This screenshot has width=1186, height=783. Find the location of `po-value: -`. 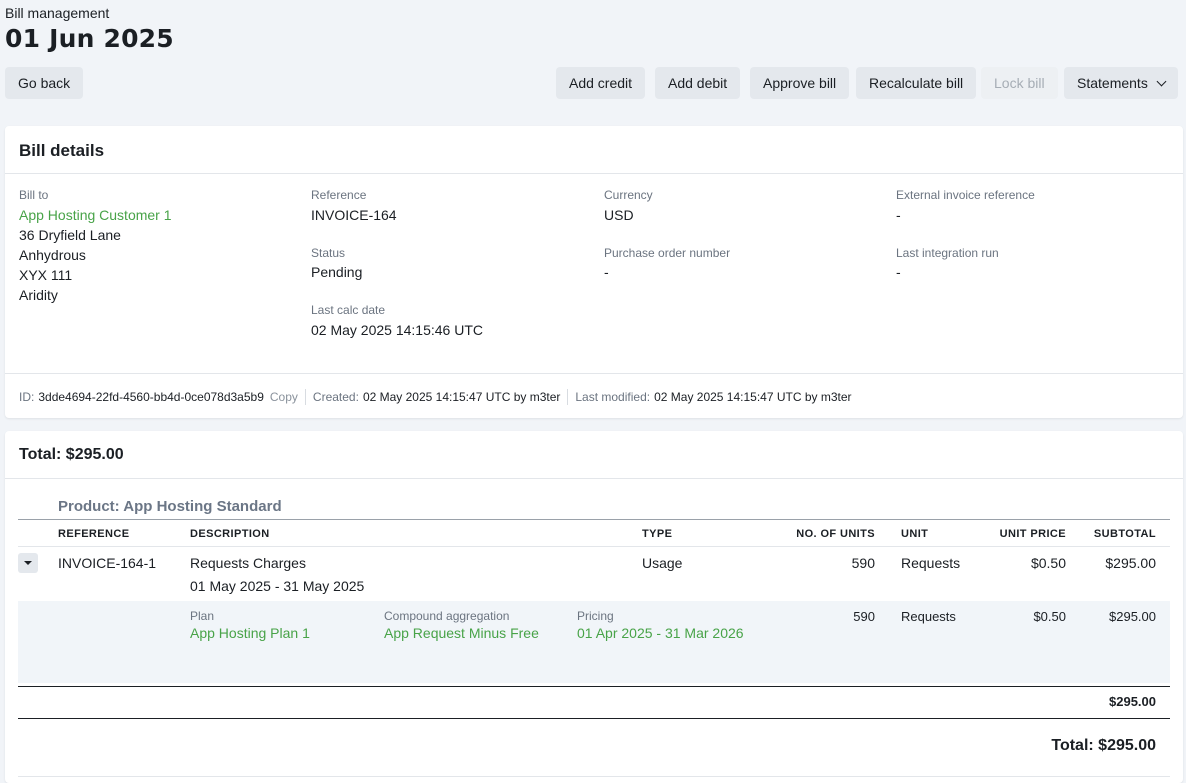

po-value: - is located at coordinates (606, 272).